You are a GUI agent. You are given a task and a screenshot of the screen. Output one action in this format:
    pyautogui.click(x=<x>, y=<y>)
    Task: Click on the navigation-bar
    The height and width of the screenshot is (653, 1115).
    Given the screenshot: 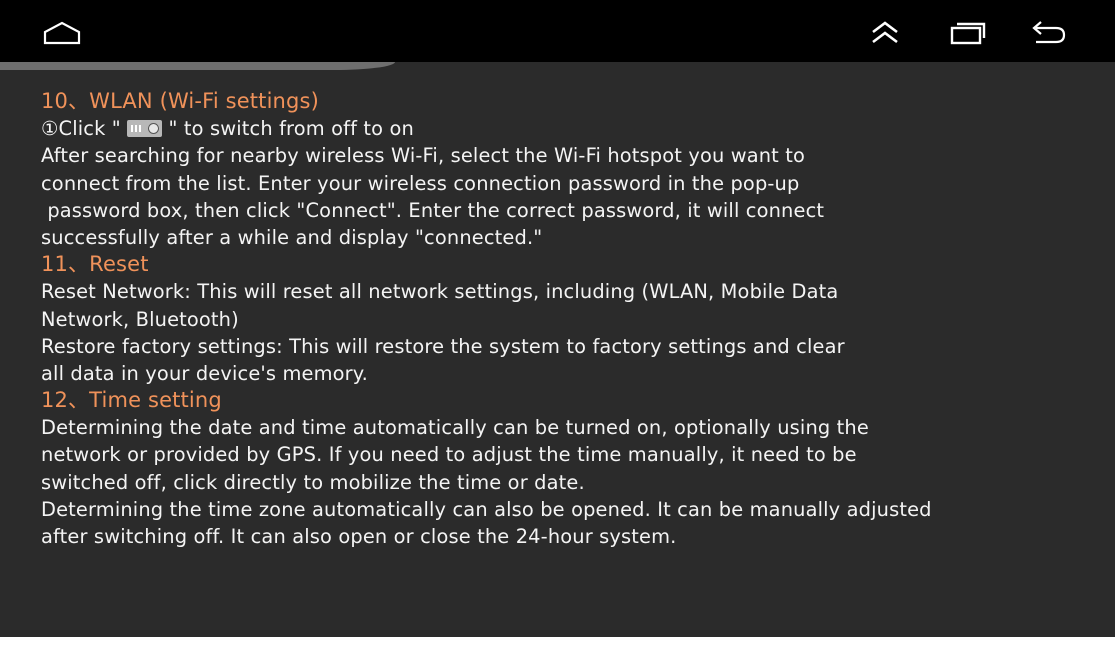 What is the action you would take?
    pyautogui.click(x=557, y=31)
    